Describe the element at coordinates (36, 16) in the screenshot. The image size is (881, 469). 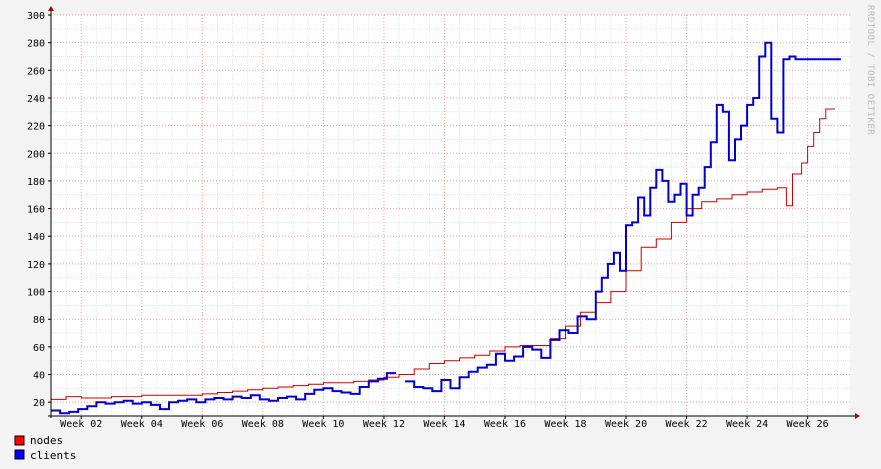
I see `y-tick-label: 300` at that location.